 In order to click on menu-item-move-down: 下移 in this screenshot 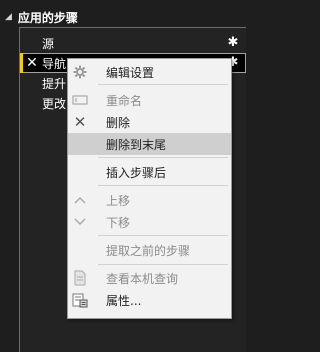, I will do `click(149, 222)`.